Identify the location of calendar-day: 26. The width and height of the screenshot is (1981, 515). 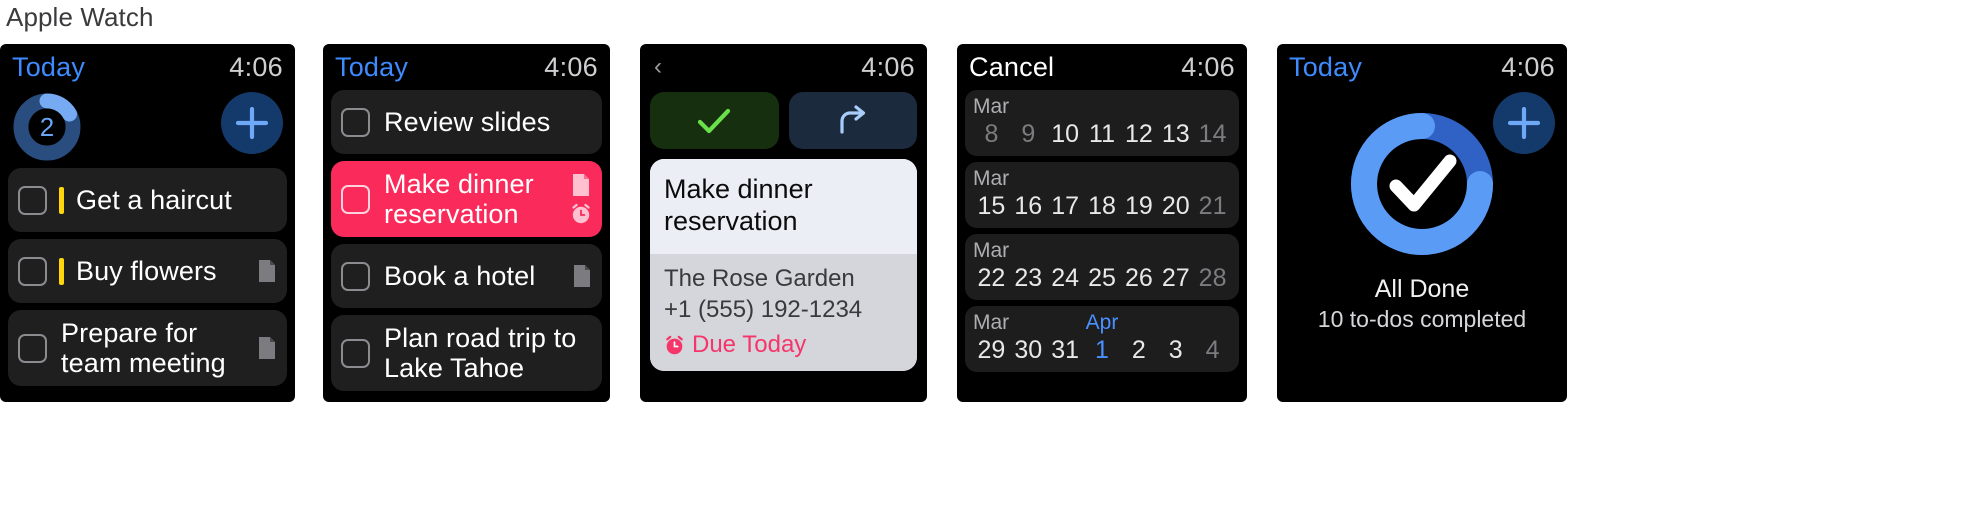
(1138, 278).